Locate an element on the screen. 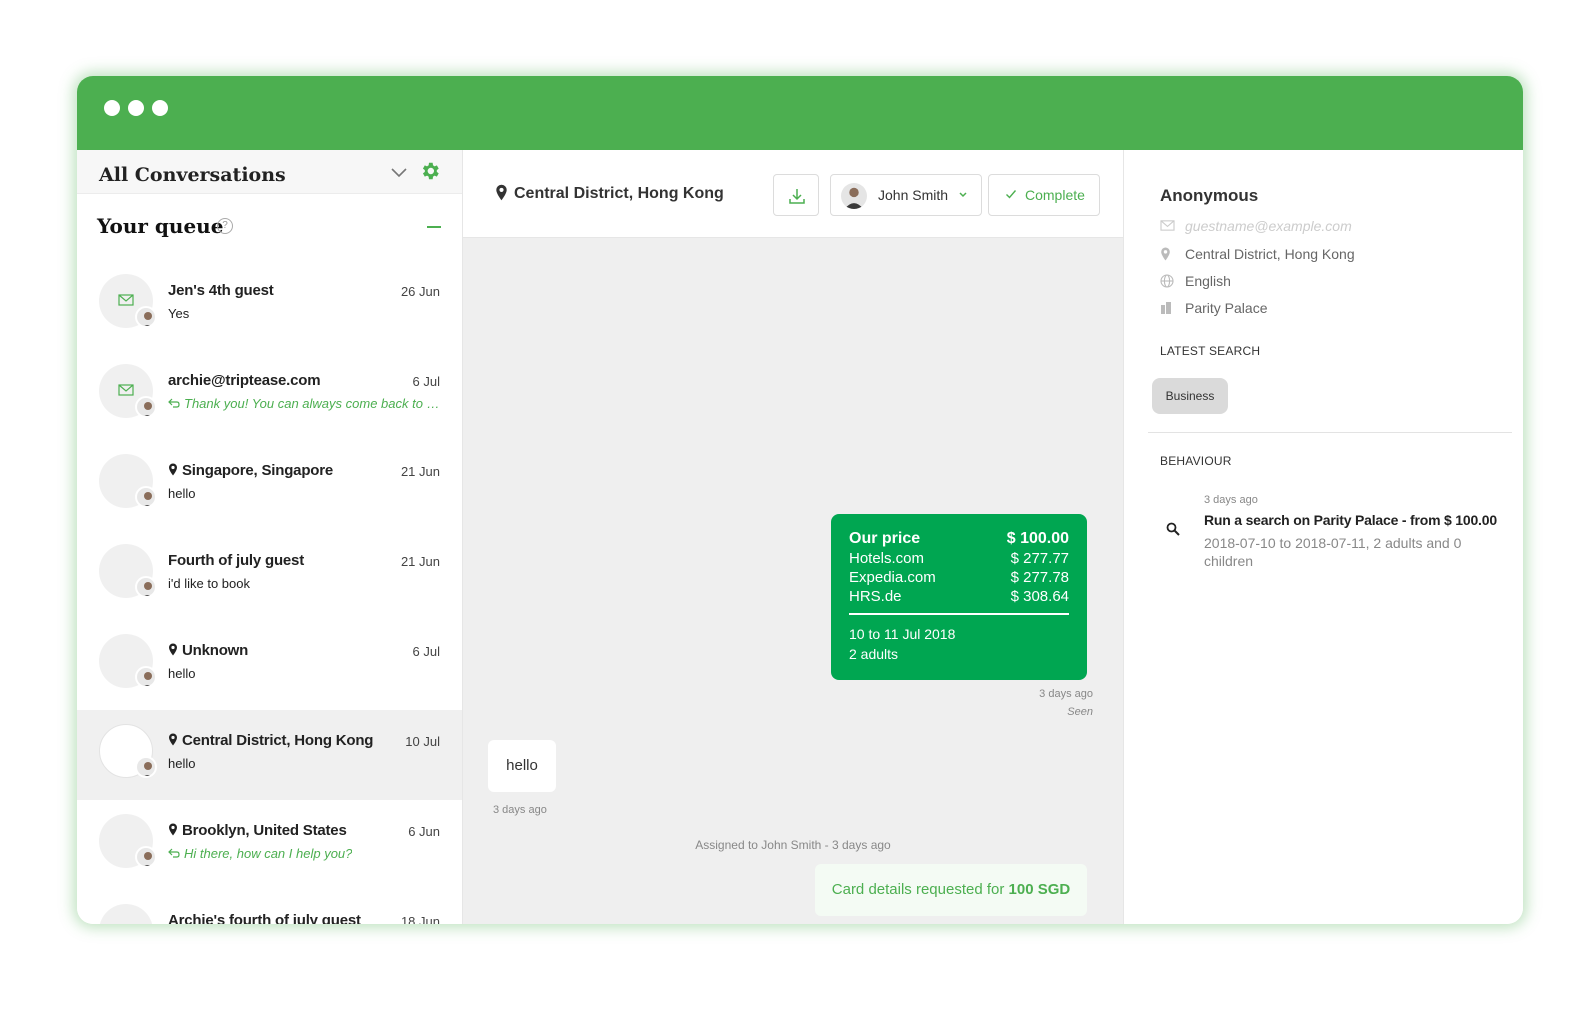  guest-name: Anonymous is located at coordinates (1209, 195).